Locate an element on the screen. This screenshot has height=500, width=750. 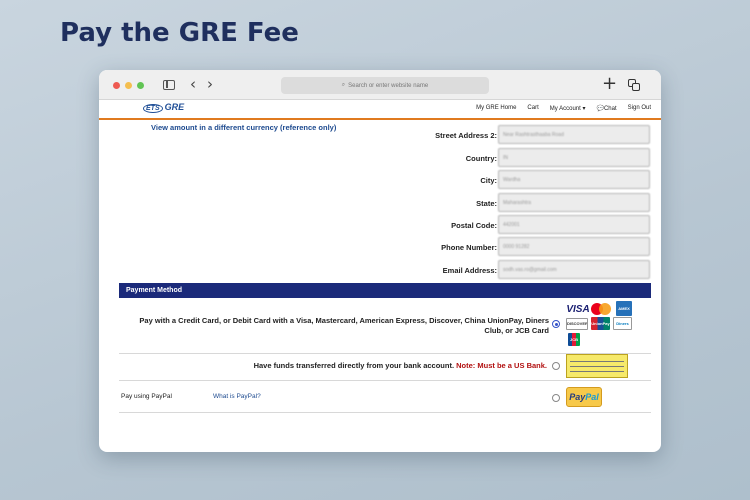
address-bar: ⌕ Search or enter website name is located at coordinates (385, 85).